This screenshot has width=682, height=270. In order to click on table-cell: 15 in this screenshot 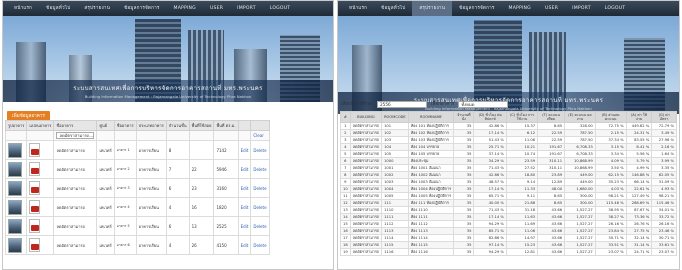, I will do `click(345, 224)`.